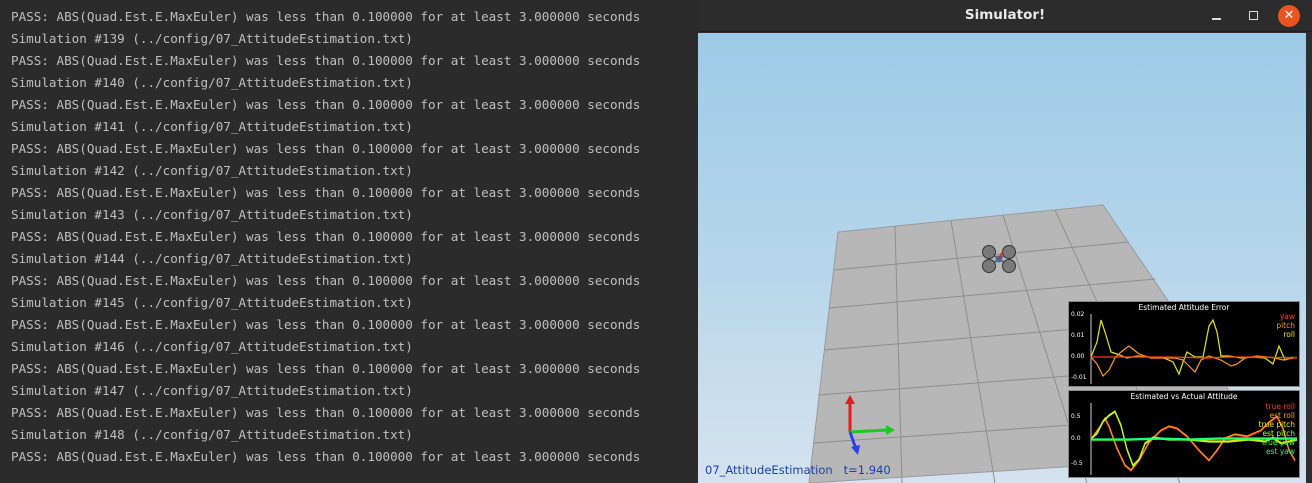 The width and height of the screenshot is (1312, 483). I want to click on error-tick: 0.00, so click(1078, 356).